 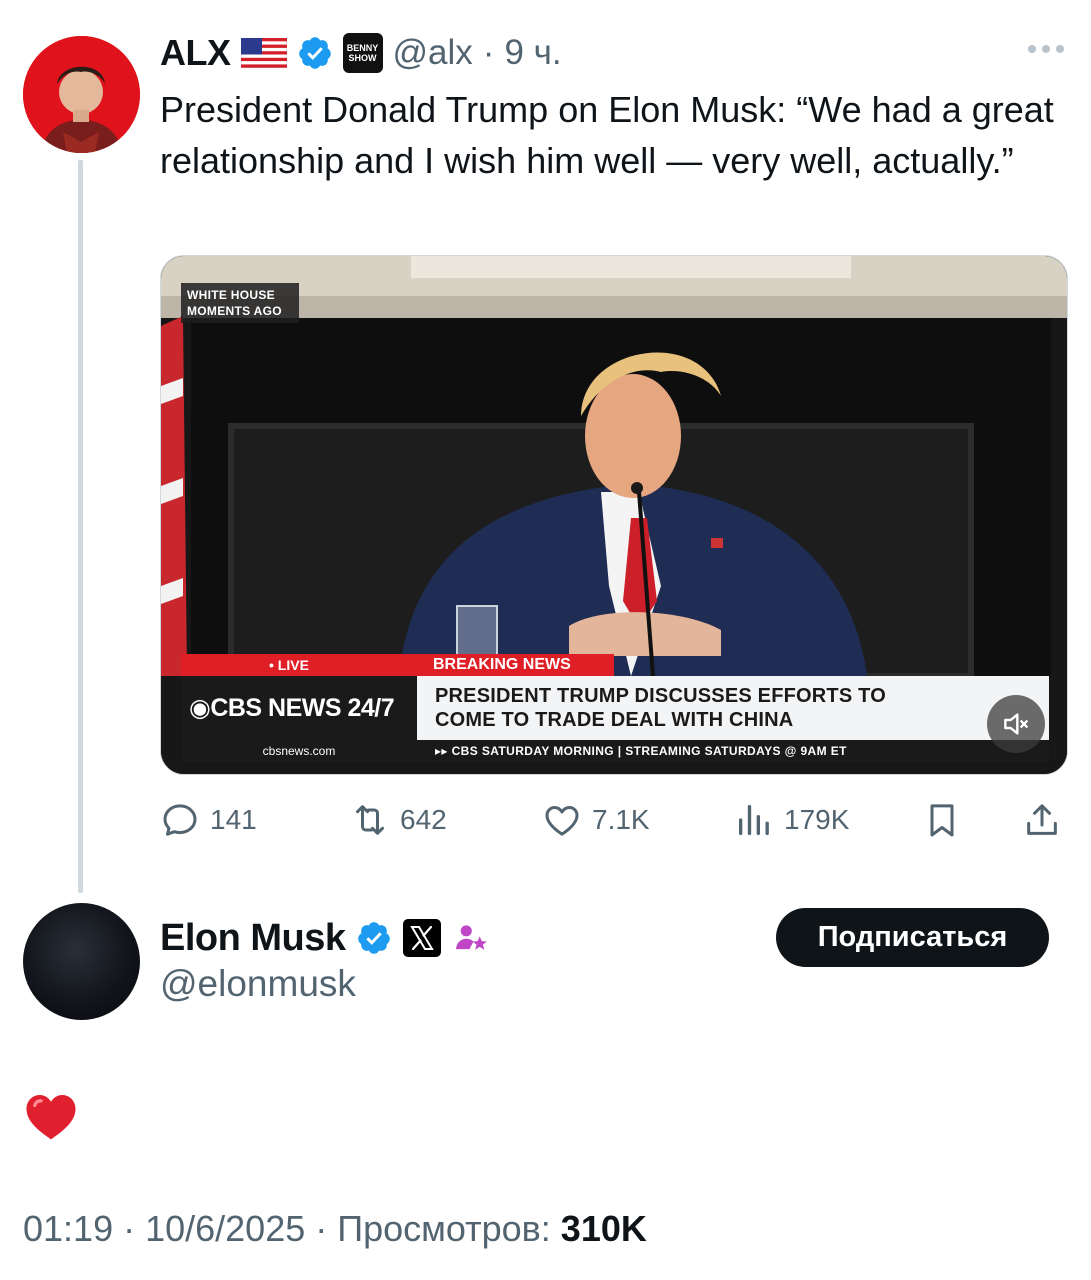 What do you see at coordinates (370, 820) in the screenshot?
I see `repost-icon` at bounding box center [370, 820].